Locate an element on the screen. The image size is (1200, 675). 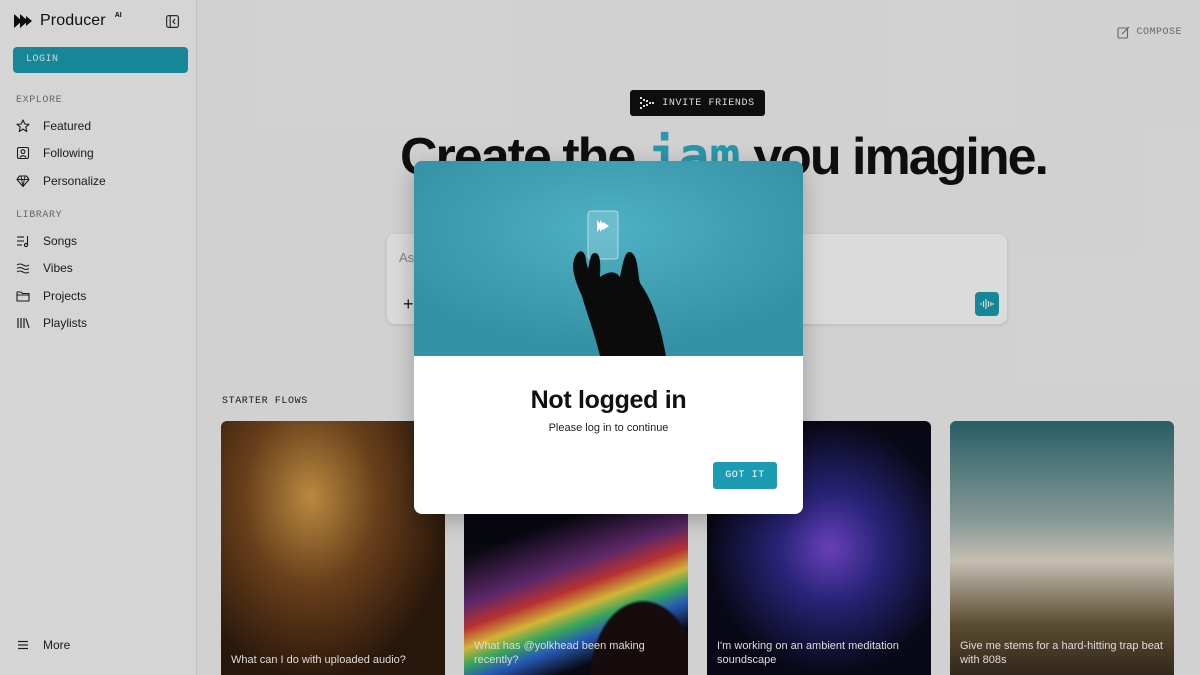
hand-holding-card-illustration is located at coordinates (608, 258).